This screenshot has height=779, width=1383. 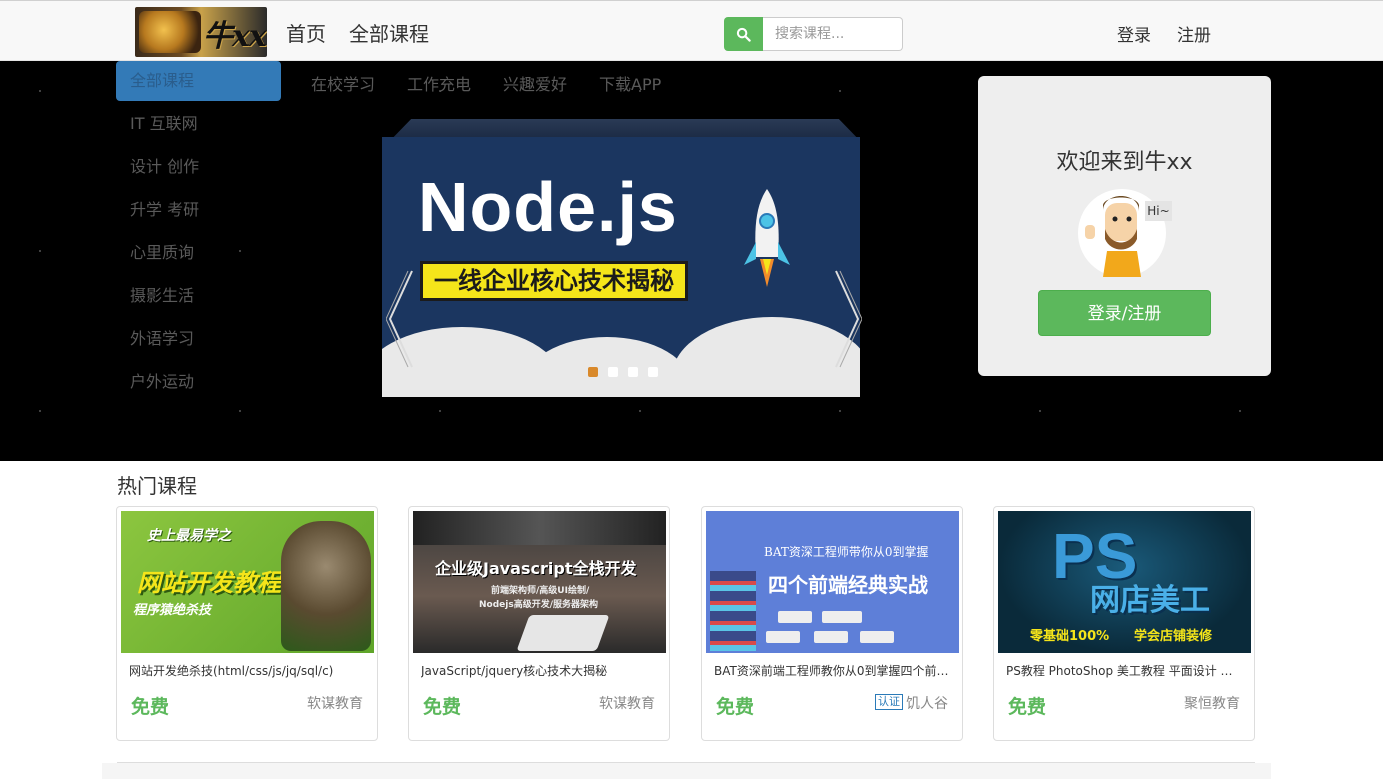 What do you see at coordinates (848, 585) in the screenshot?
I see `thumb-title-text: 四个前端经典实战` at bounding box center [848, 585].